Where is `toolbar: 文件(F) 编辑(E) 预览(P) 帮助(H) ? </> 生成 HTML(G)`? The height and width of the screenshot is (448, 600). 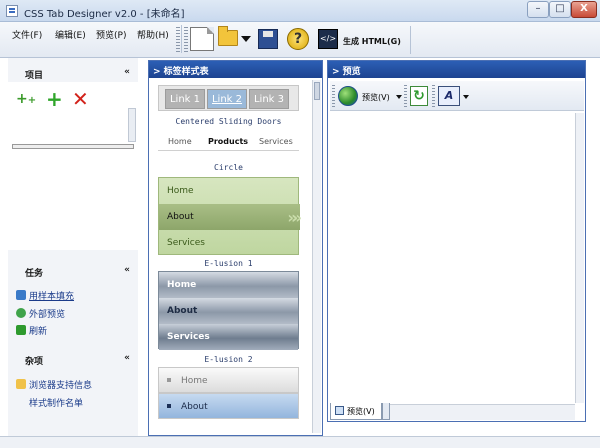
toolbar: 文件(F) 编辑(E) 预览(P) 帮助(H) ? </> 生成 HTML(G) is located at coordinates (300, 40).